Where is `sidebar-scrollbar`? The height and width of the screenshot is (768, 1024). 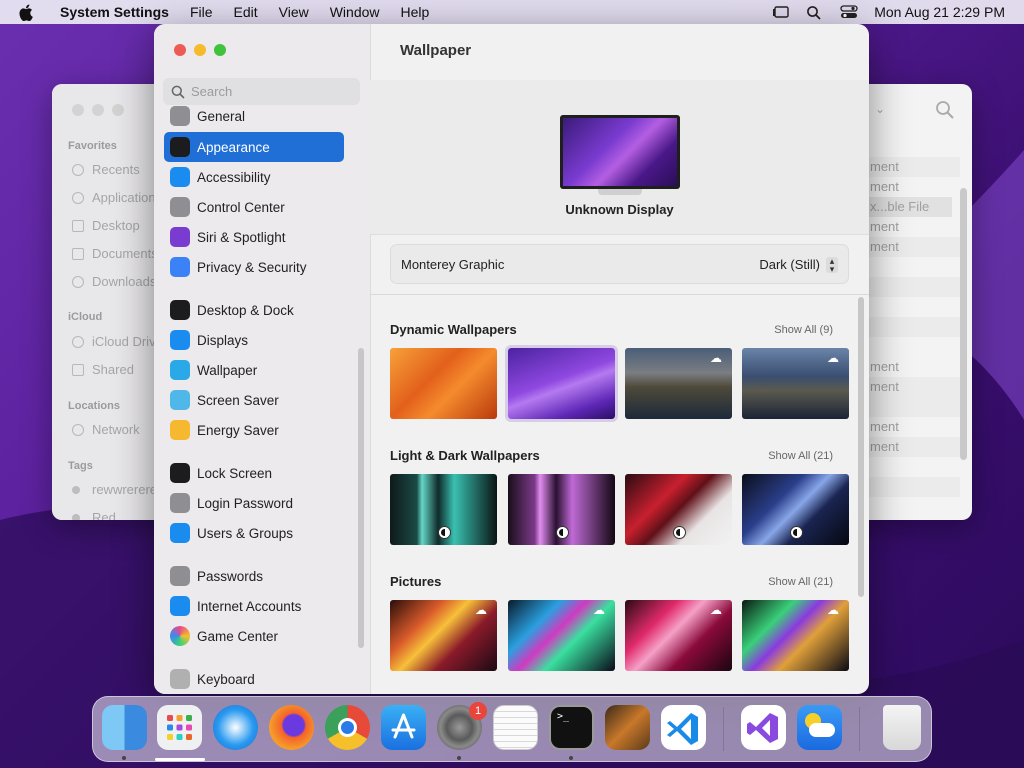
sidebar-scrollbar is located at coordinates (361, 498).